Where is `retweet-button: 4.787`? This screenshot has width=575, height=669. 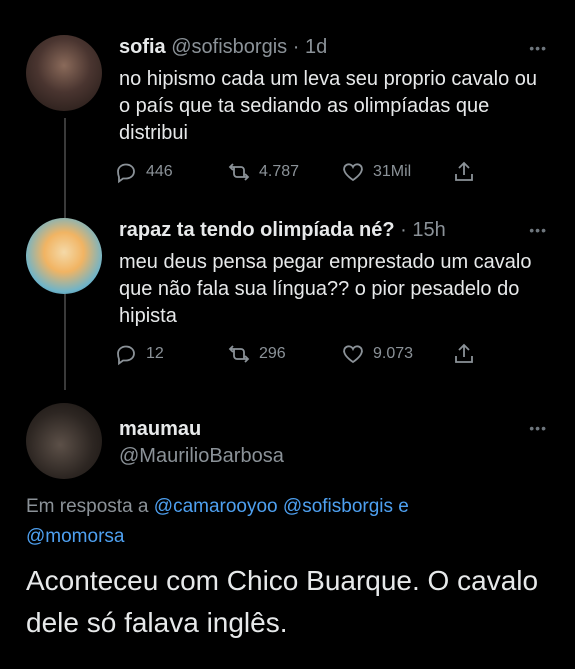 retweet-button: 4.787 is located at coordinates (263, 172).